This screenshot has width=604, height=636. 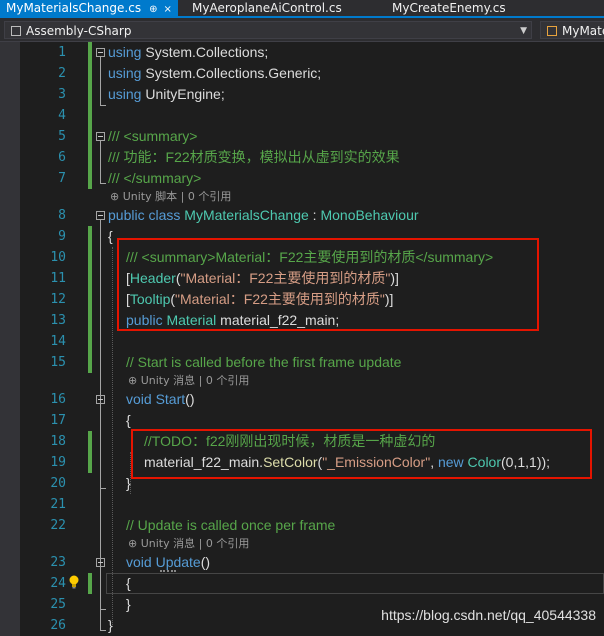 What do you see at coordinates (100, 136) in the screenshot?
I see `collapse-summary-icon` at bounding box center [100, 136].